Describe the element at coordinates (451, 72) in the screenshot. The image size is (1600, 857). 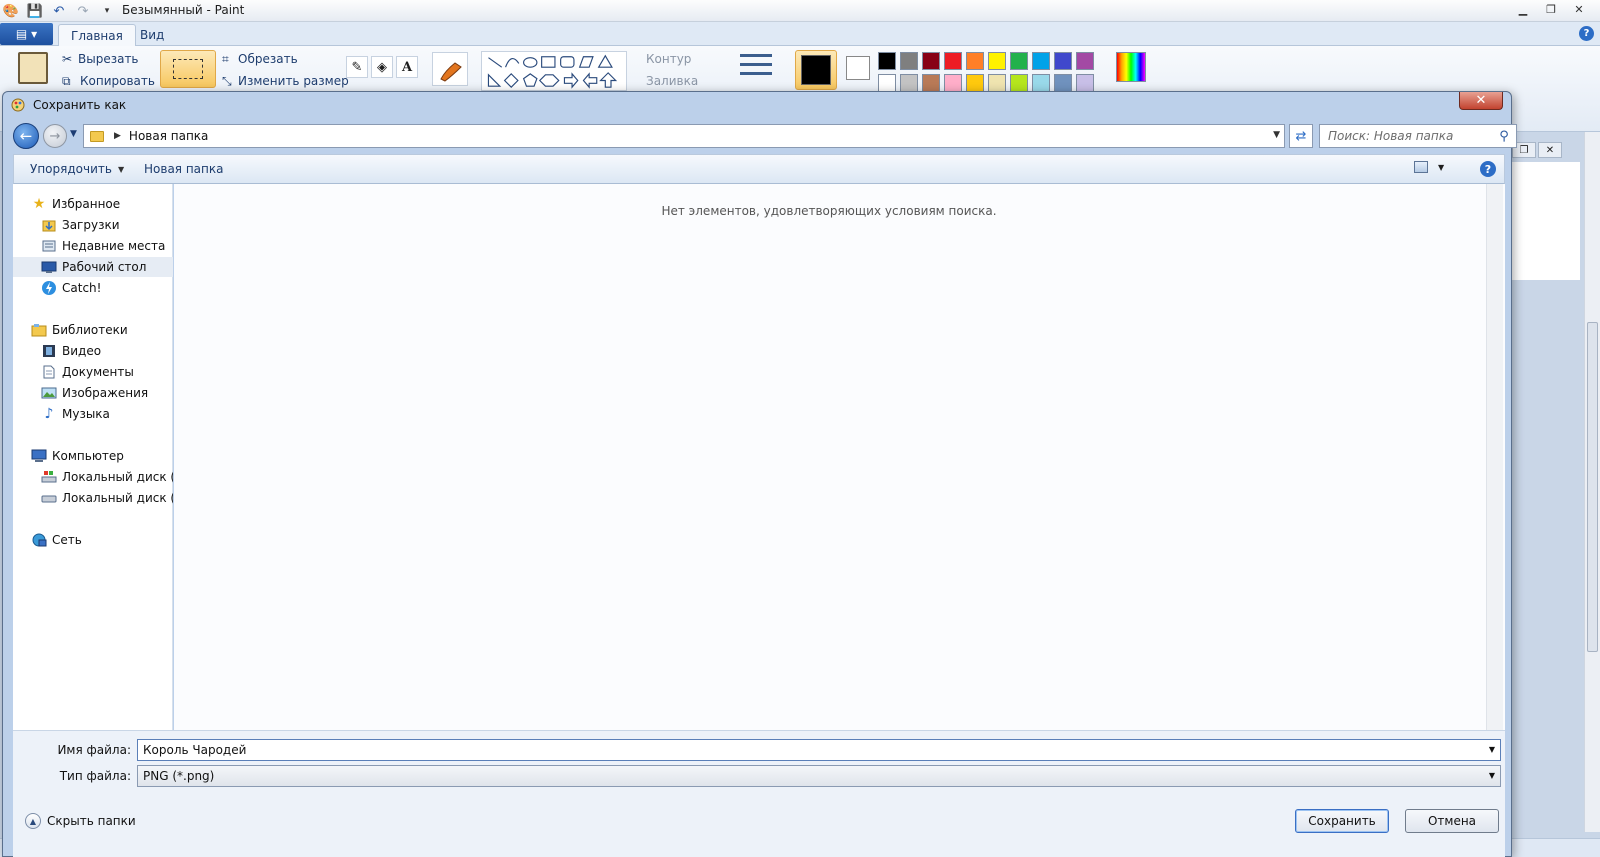
I see `brush-icon` at that location.